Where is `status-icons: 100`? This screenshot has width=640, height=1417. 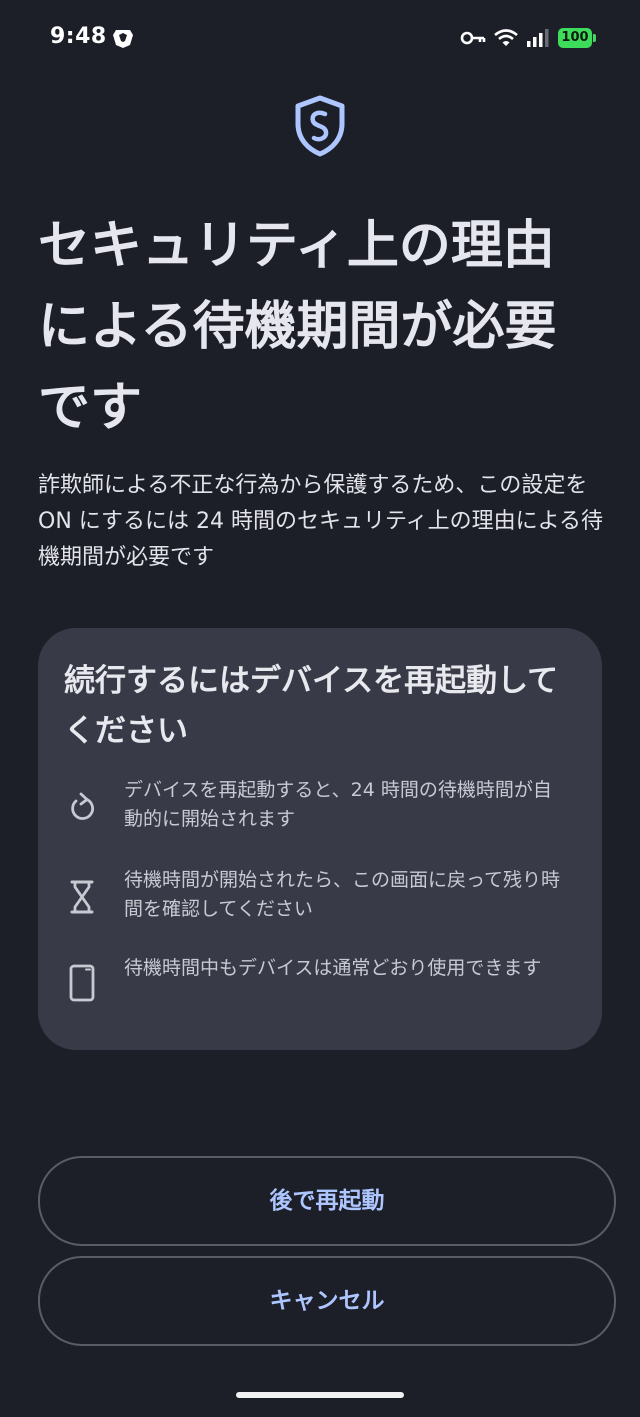 status-icons: 100 is located at coordinates (528, 38).